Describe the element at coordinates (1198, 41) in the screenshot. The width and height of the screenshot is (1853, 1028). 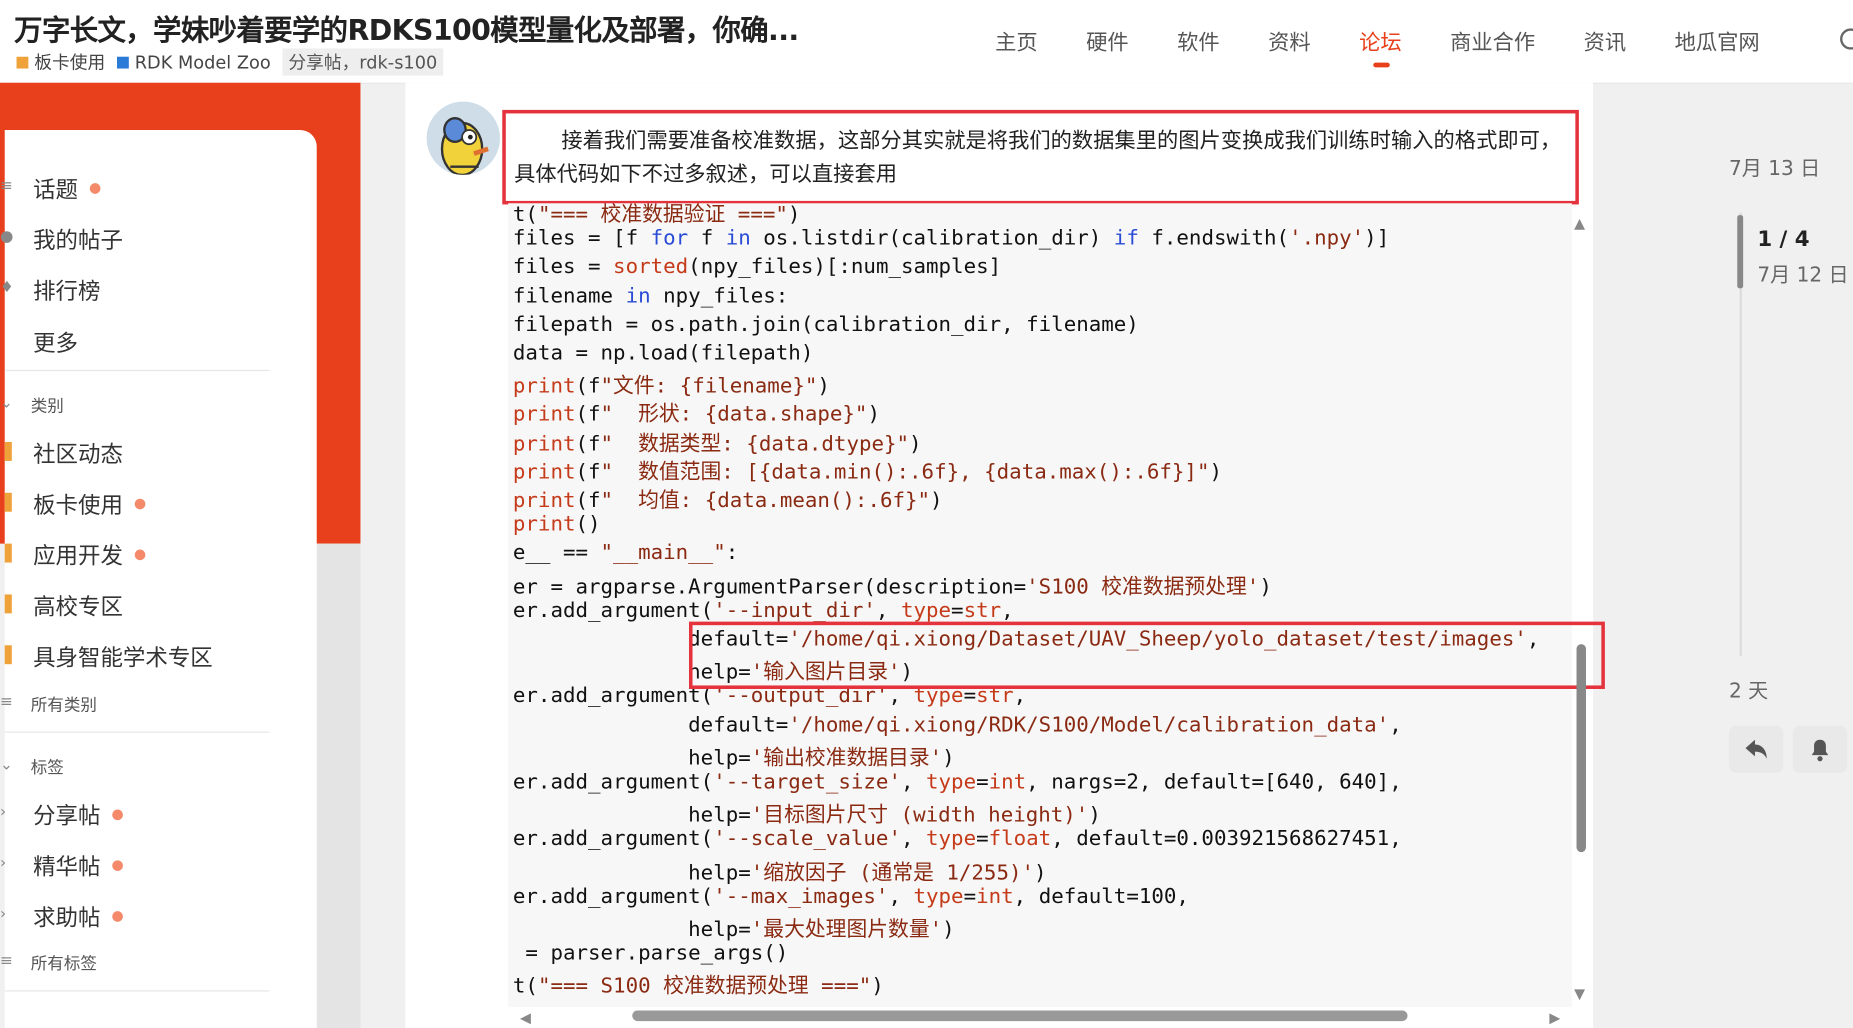
I see `nav-software: 软件` at that location.